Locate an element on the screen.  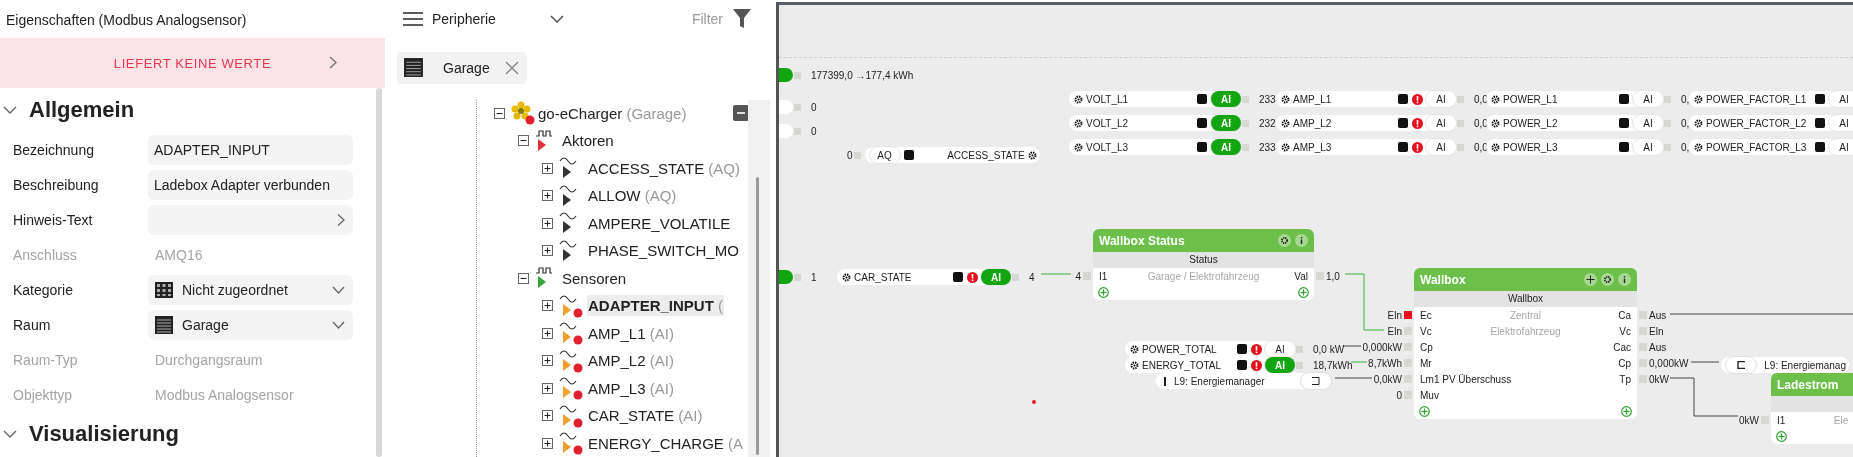
input-object: AMP_L1 AI is located at coordinates (1366, 99).